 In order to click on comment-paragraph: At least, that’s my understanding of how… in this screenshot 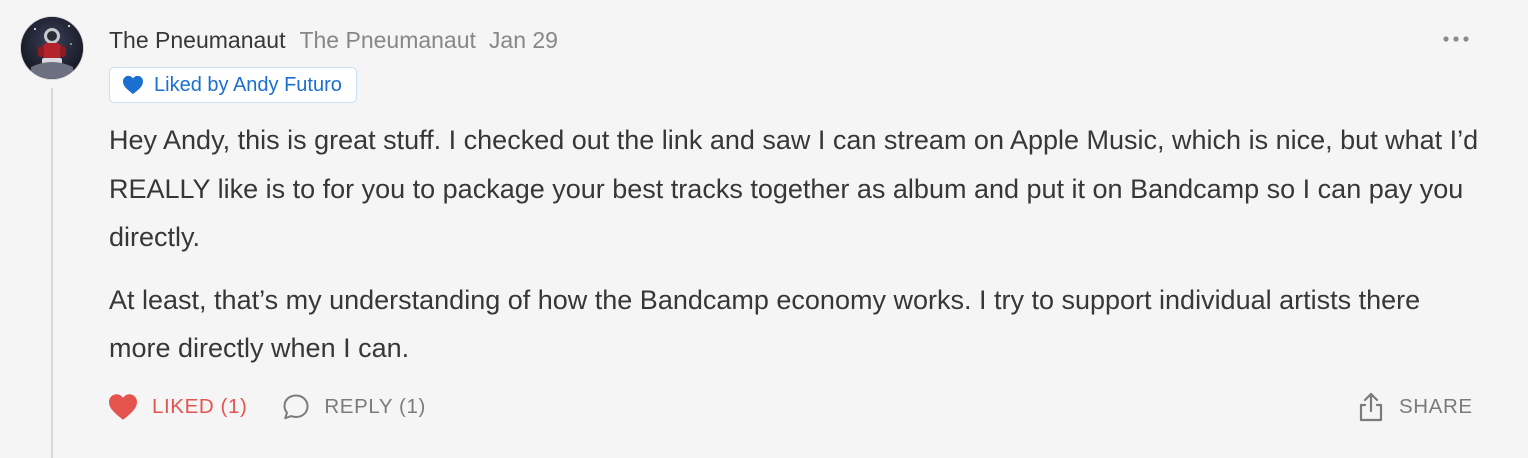, I will do `click(765, 324)`.